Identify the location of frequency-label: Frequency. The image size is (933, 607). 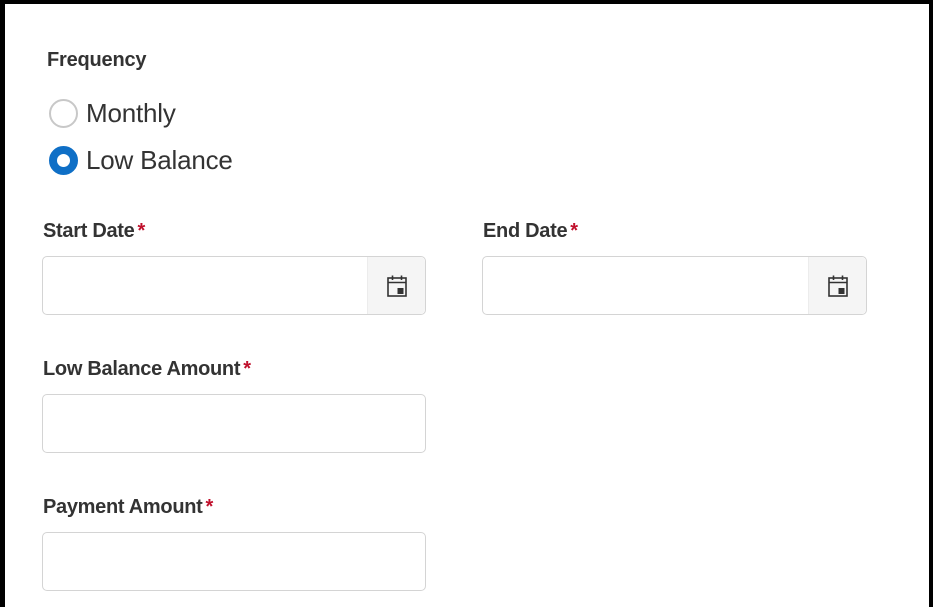
(97, 60).